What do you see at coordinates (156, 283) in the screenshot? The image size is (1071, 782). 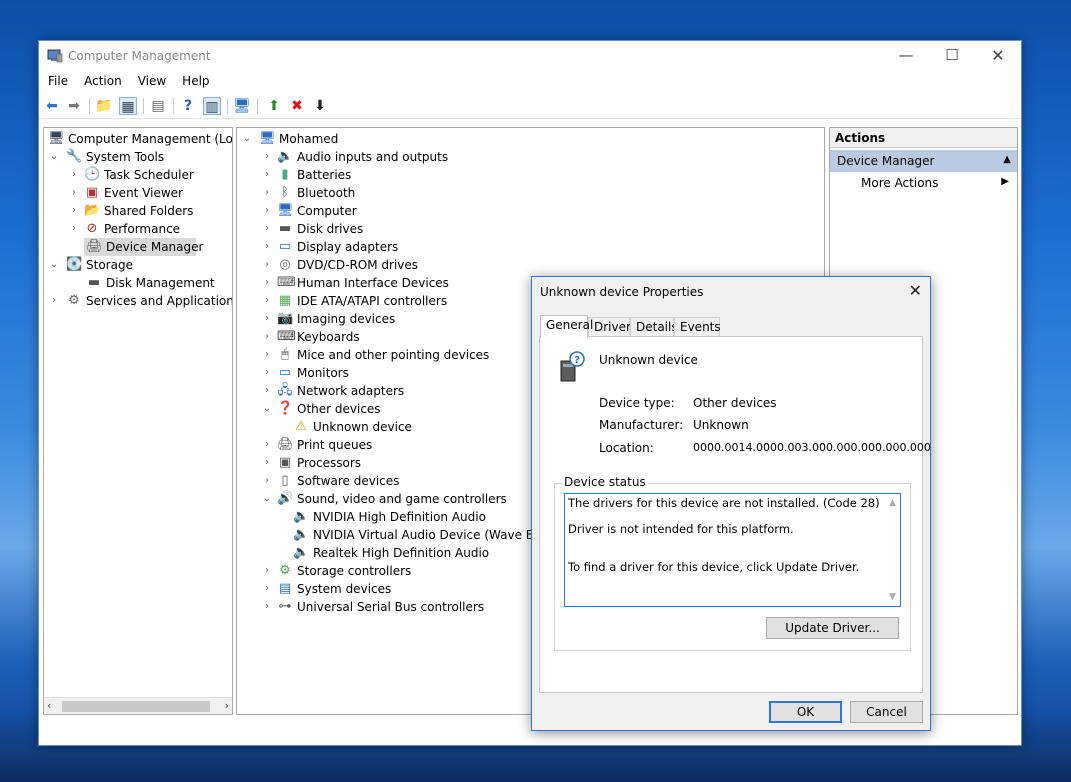 I see `tree-item-disk-management: ▬ Disk Management` at bounding box center [156, 283].